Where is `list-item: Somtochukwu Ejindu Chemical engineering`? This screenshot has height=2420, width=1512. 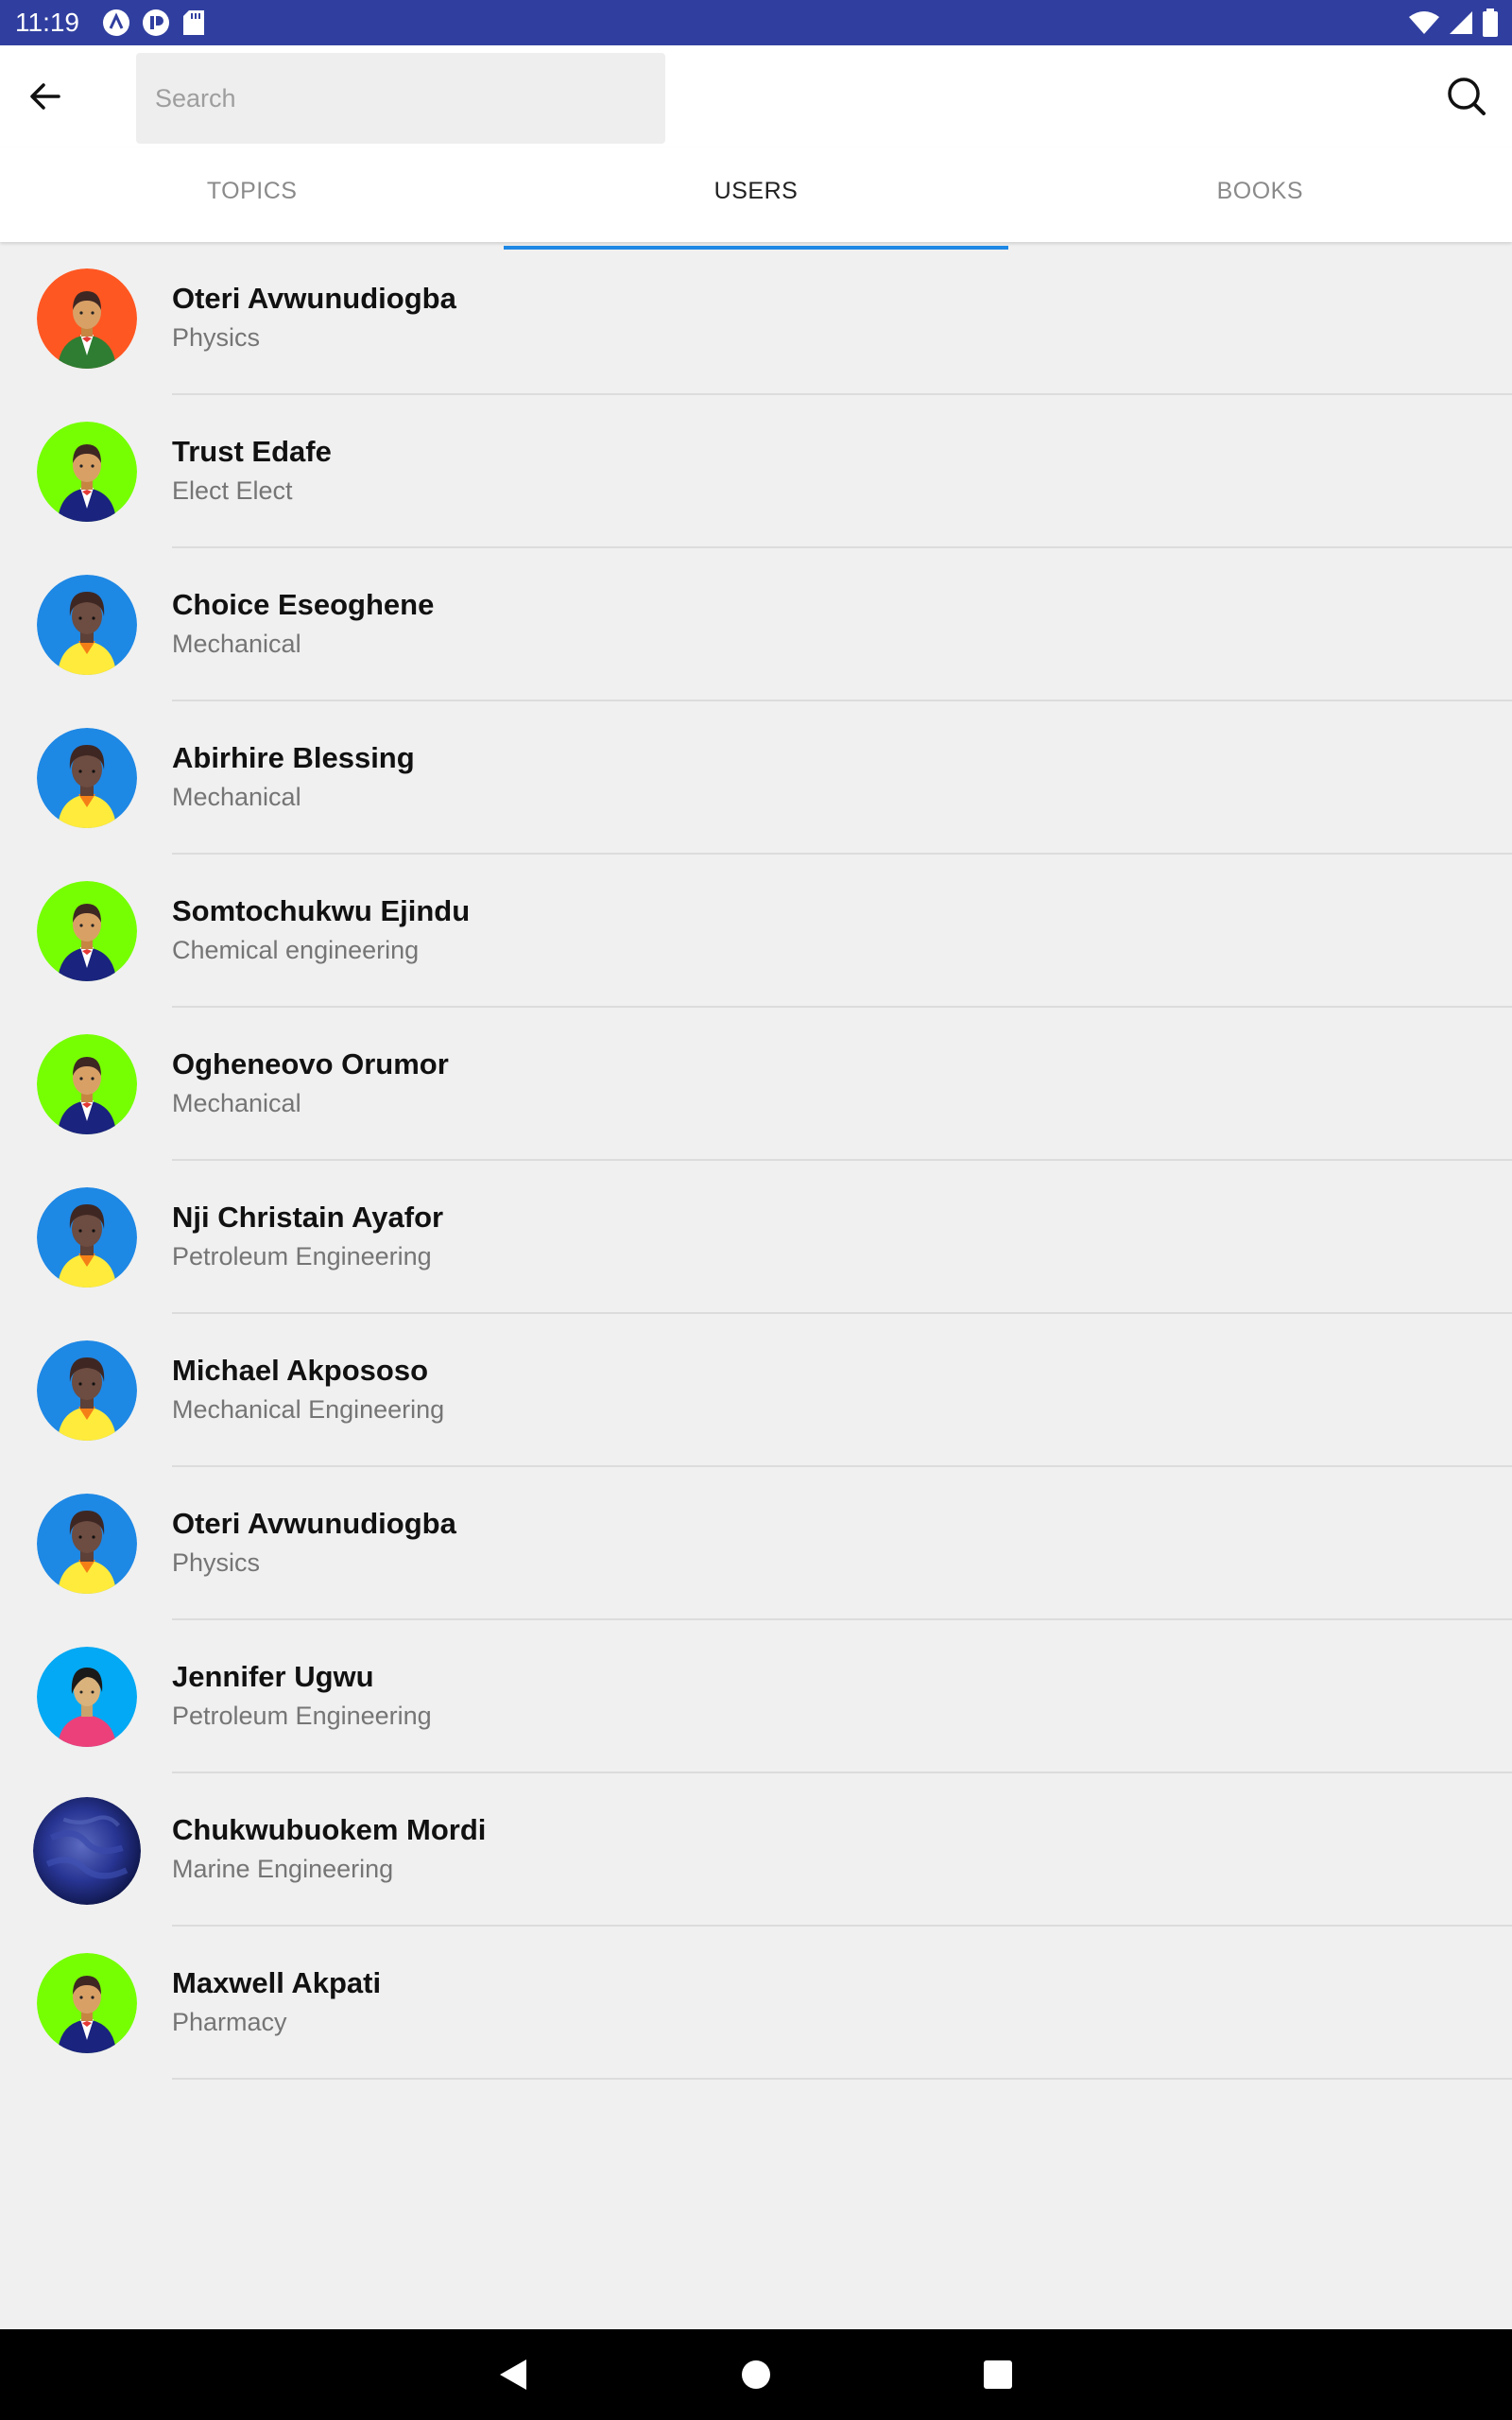 list-item: Somtochukwu Ejindu Chemical engineering is located at coordinates (756, 931).